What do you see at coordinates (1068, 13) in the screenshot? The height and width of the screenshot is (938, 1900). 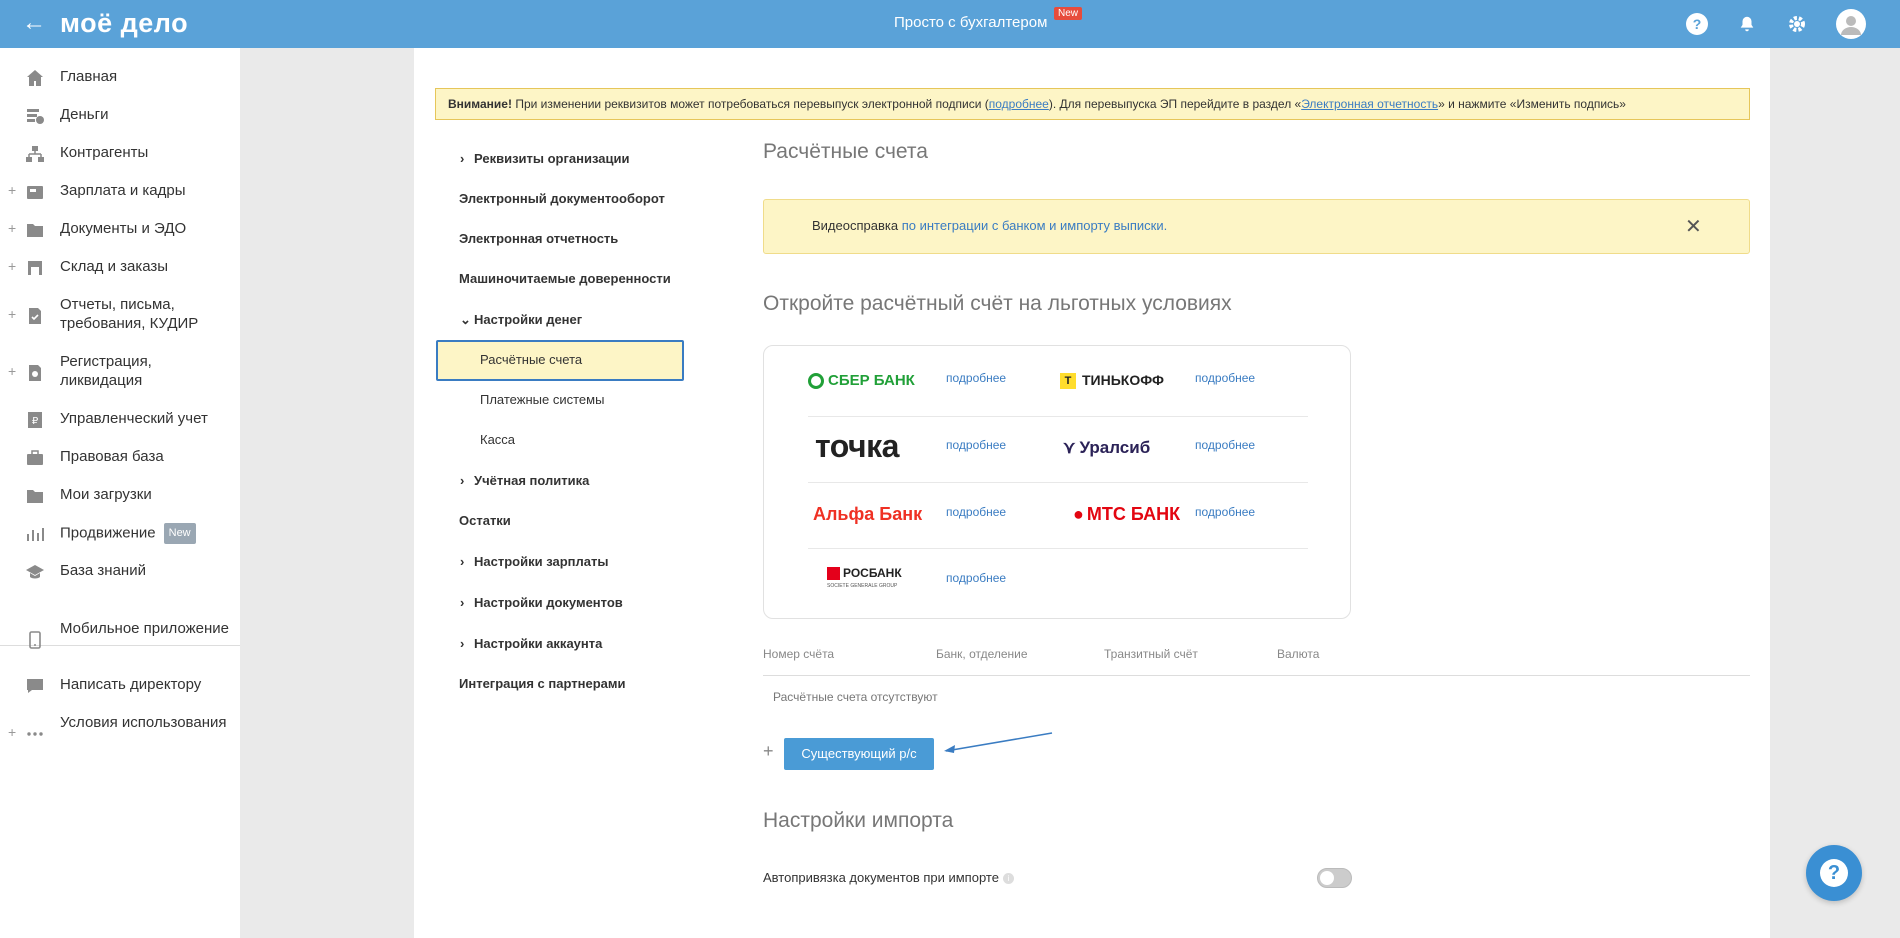 I see `new-badge: New` at bounding box center [1068, 13].